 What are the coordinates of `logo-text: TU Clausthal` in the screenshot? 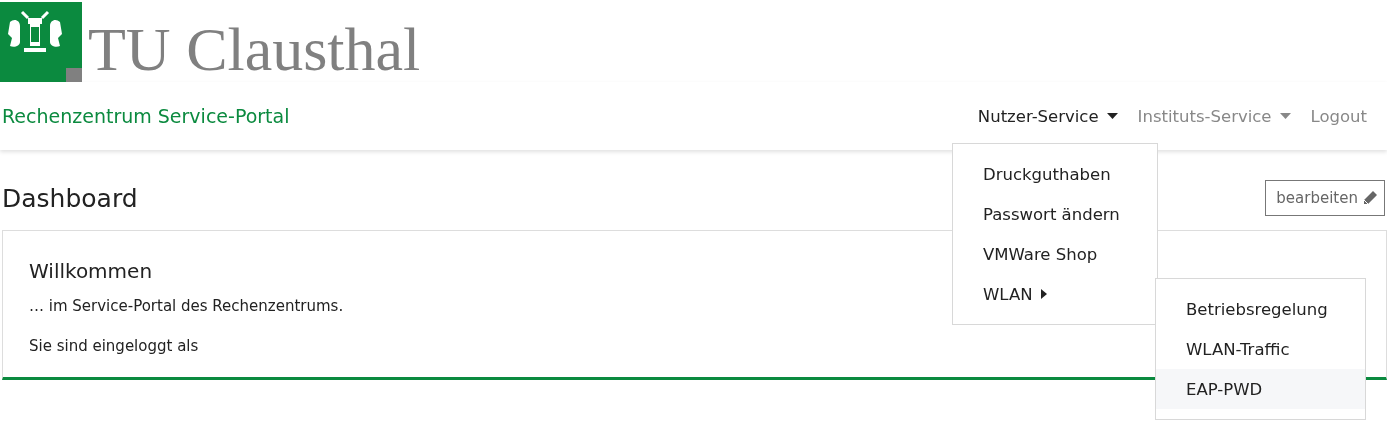 It's located at (254, 49).